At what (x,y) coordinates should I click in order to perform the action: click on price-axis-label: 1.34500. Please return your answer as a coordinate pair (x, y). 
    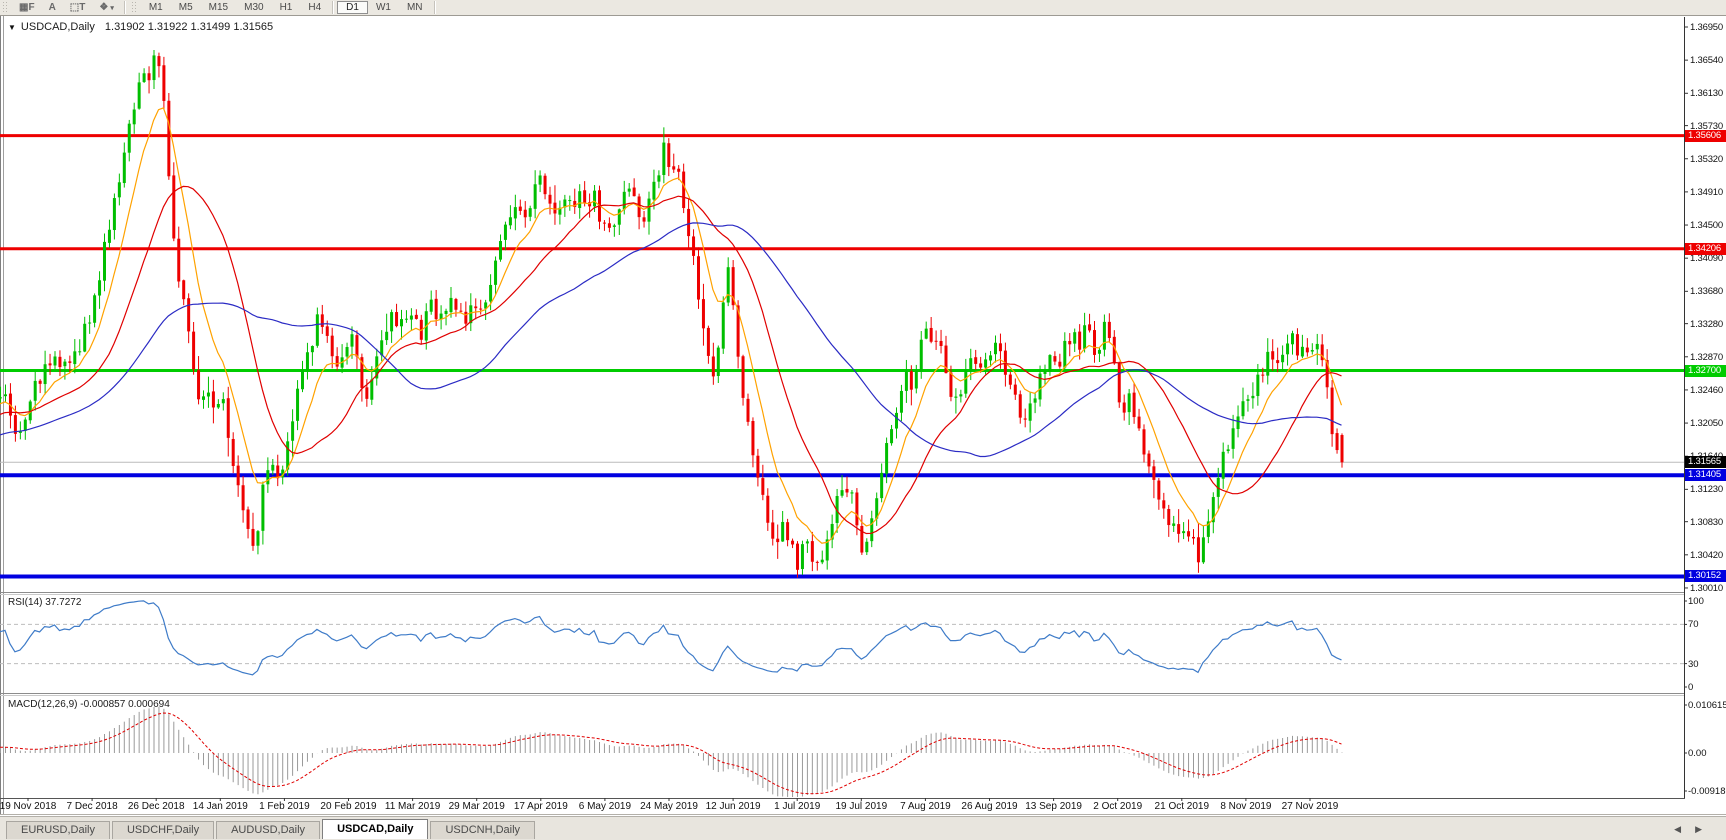
    Looking at the image, I should click on (1706, 226).